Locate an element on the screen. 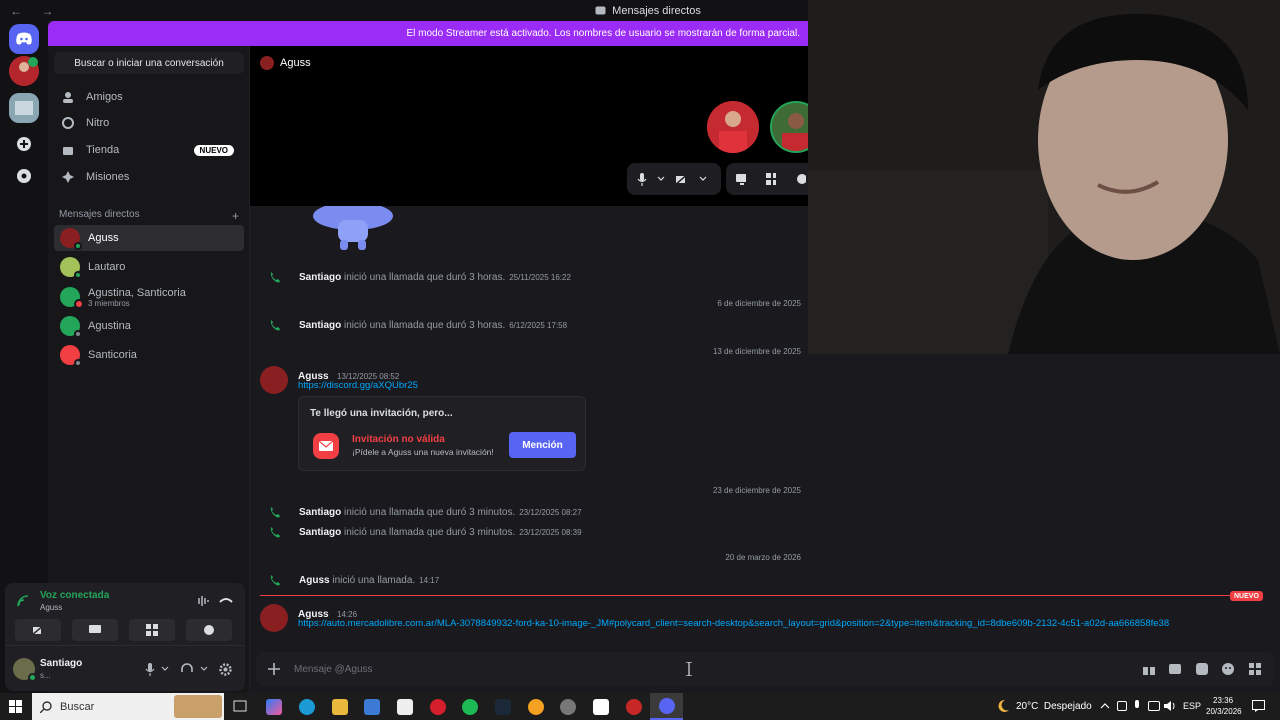 The width and height of the screenshot is (1280, 720). dm-item-agustina: Agustina is located at coordinates (149, 326).